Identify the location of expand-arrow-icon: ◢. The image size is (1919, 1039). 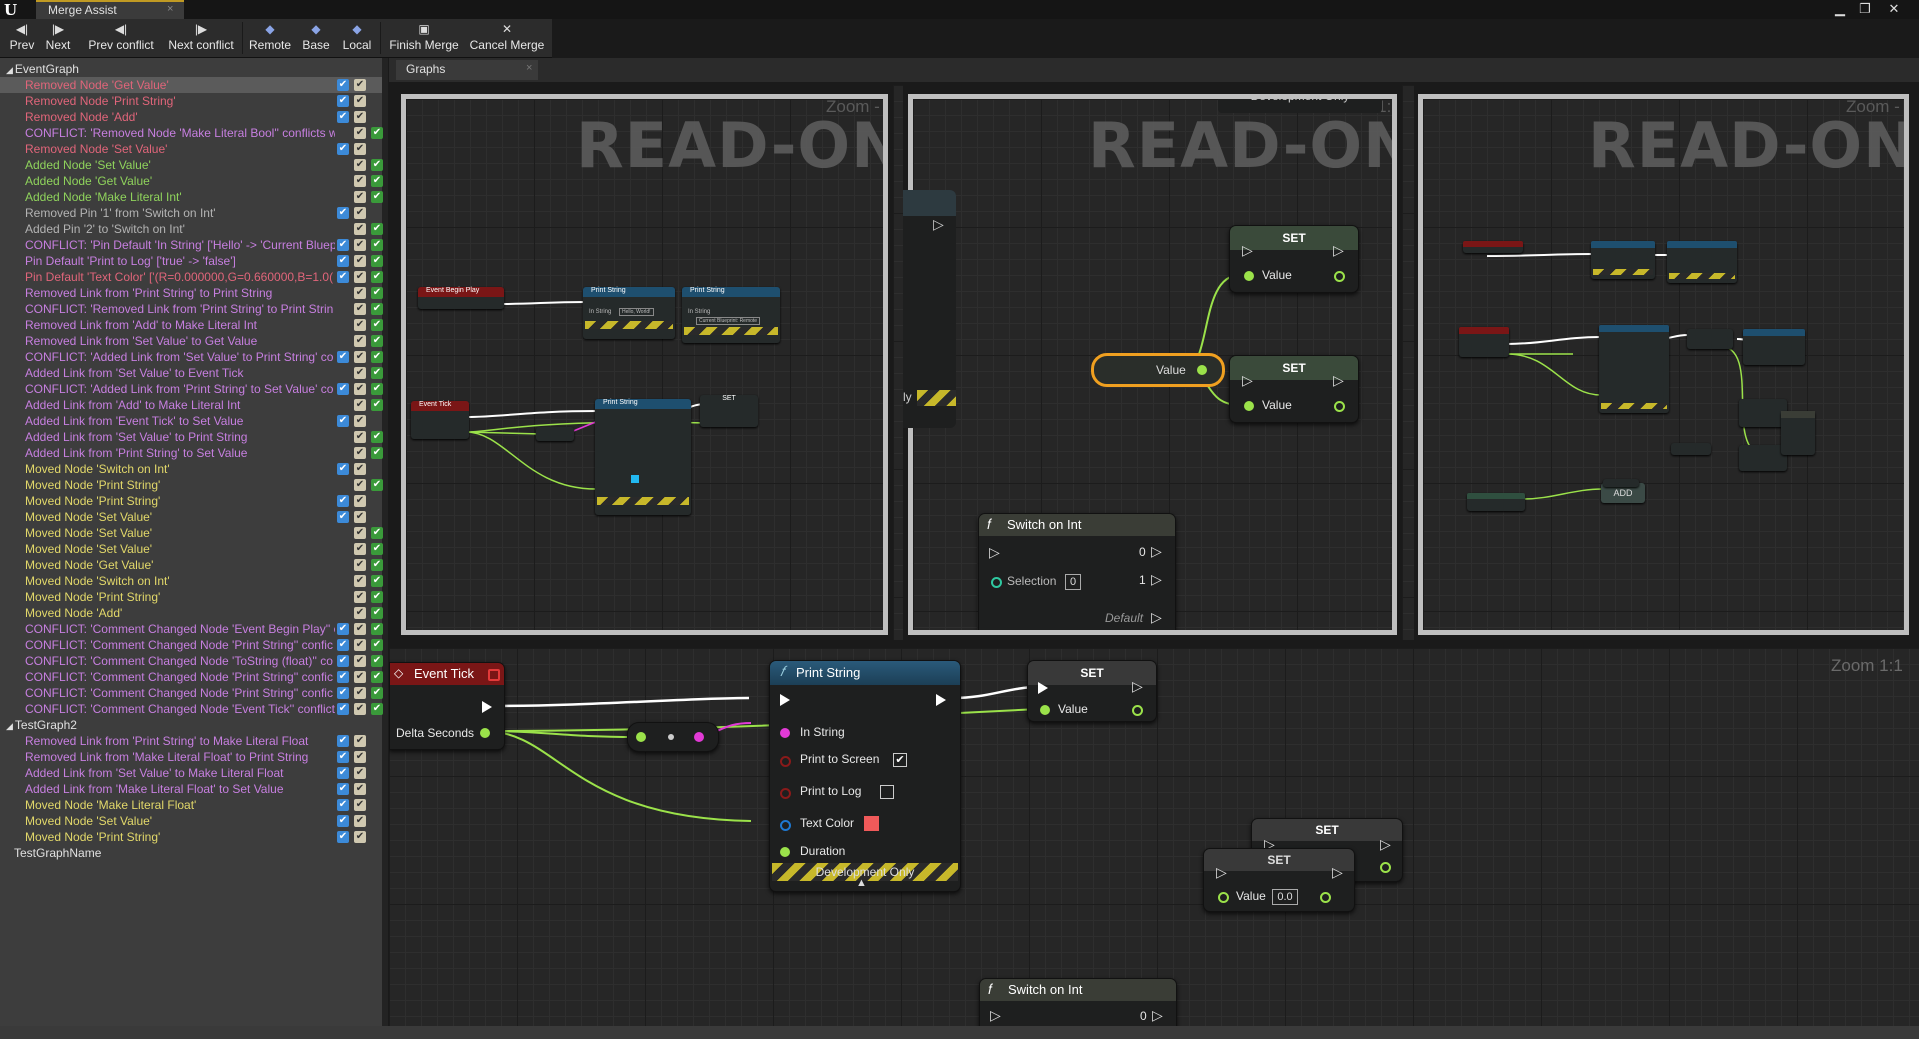
(9, 726).